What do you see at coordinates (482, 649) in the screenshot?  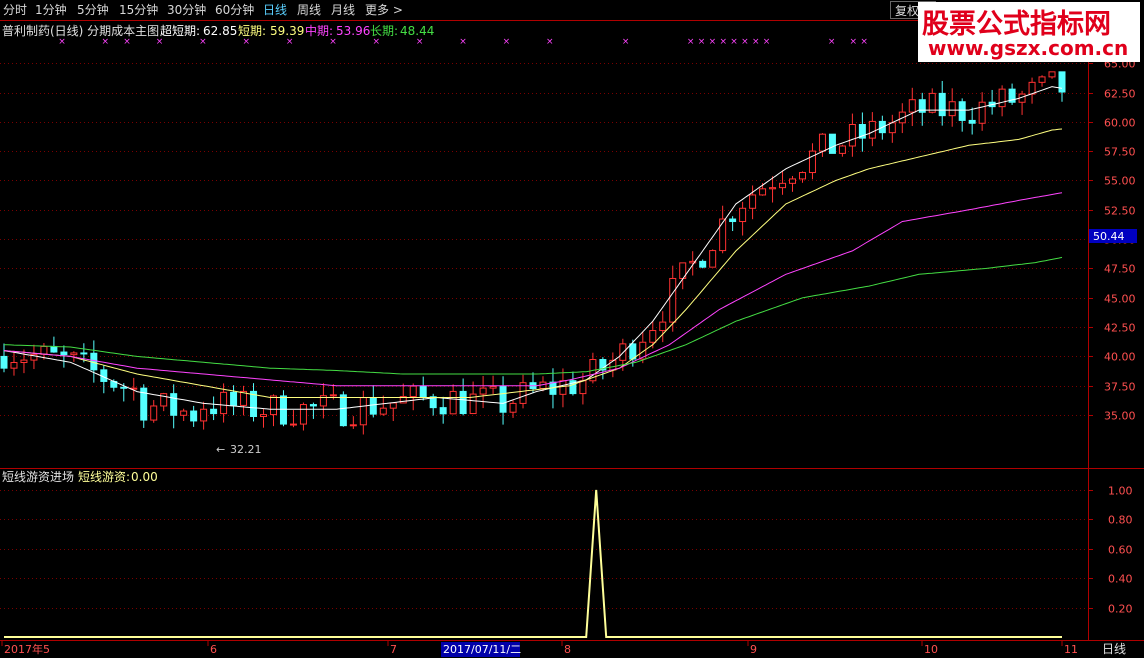 I see `cursor-date-label: 2017/07/11/二` at bounding box center [482, 649].